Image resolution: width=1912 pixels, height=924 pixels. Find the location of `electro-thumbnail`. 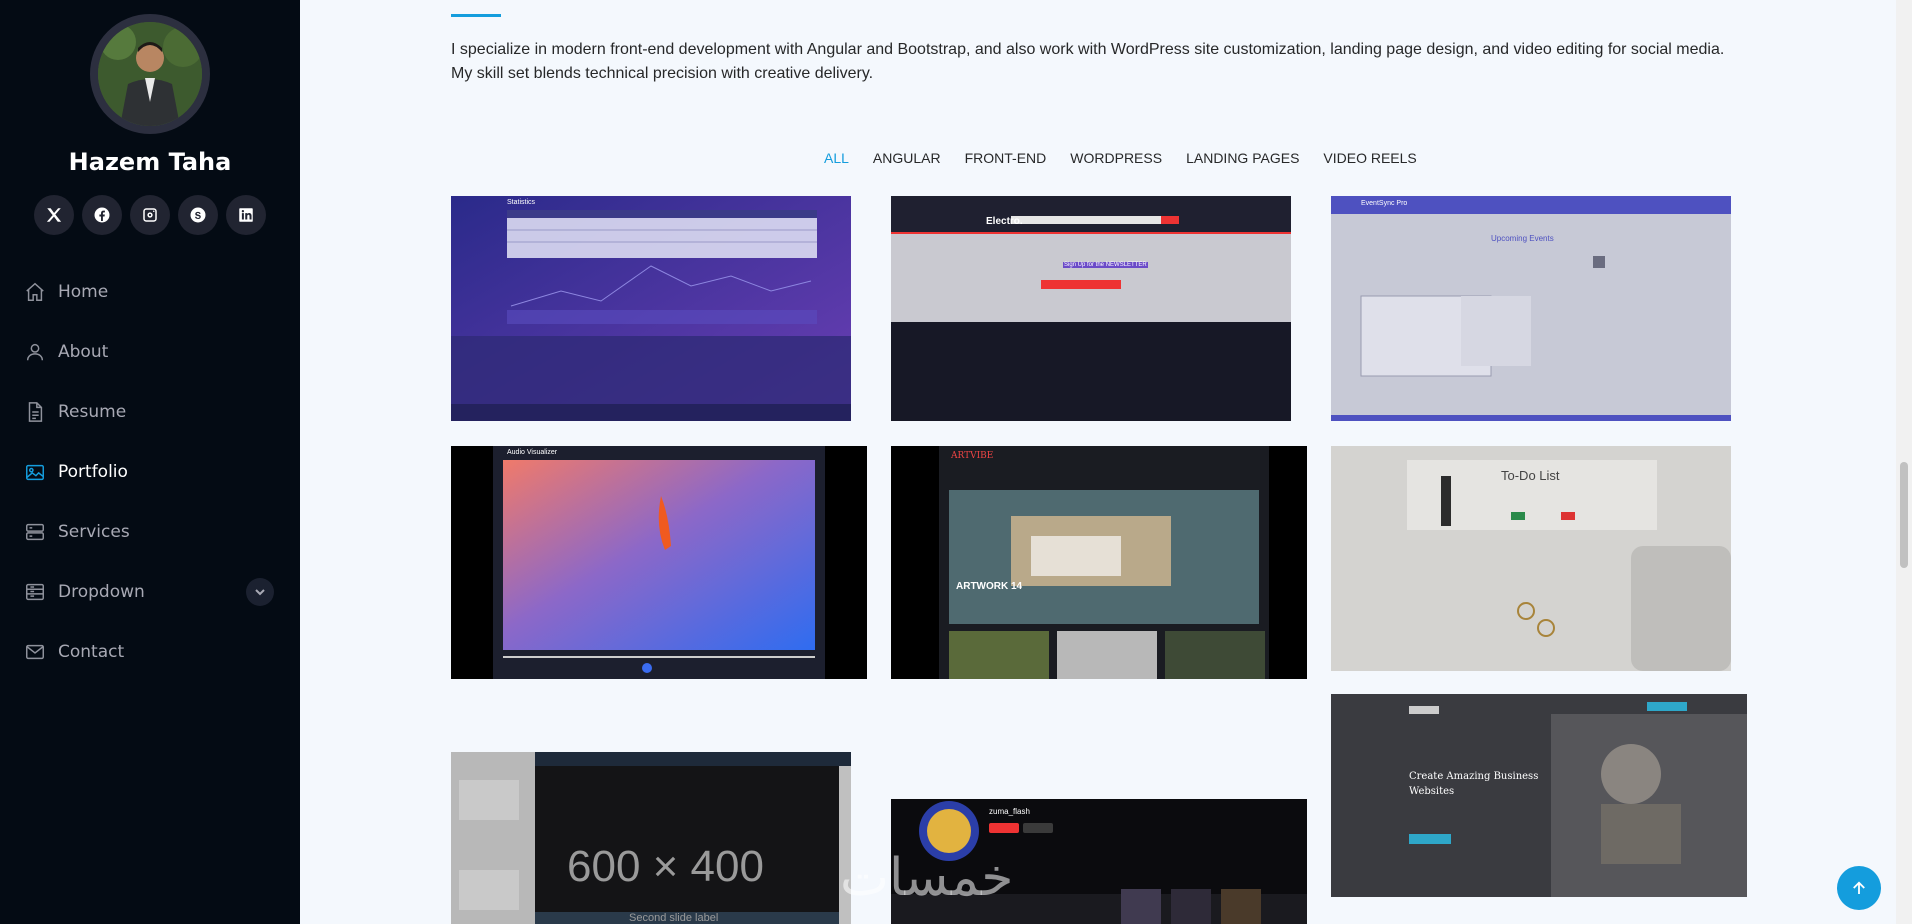

electro-thumbnail is located at coordinates (1091, 308).